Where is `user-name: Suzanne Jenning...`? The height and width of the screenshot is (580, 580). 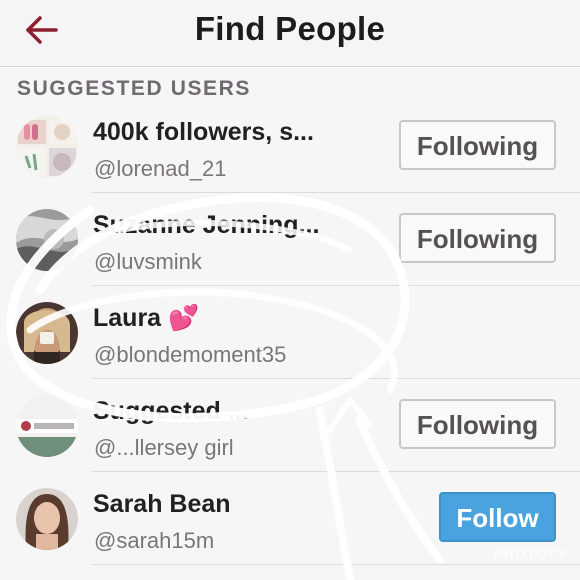 user-name: Suzanne Jenning... is located at coordinates (206, 225).